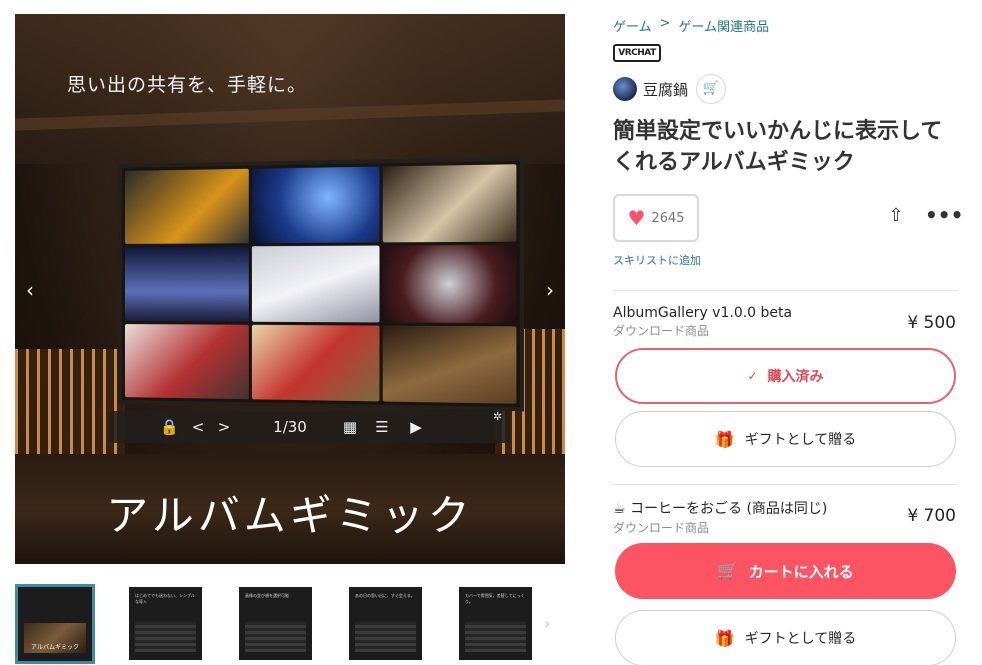 The height and width of the screenshot is (665, 982). I want to click on thumbnail-5: カバーで雰囲気、差替してにっくり。, so click(495, 623).